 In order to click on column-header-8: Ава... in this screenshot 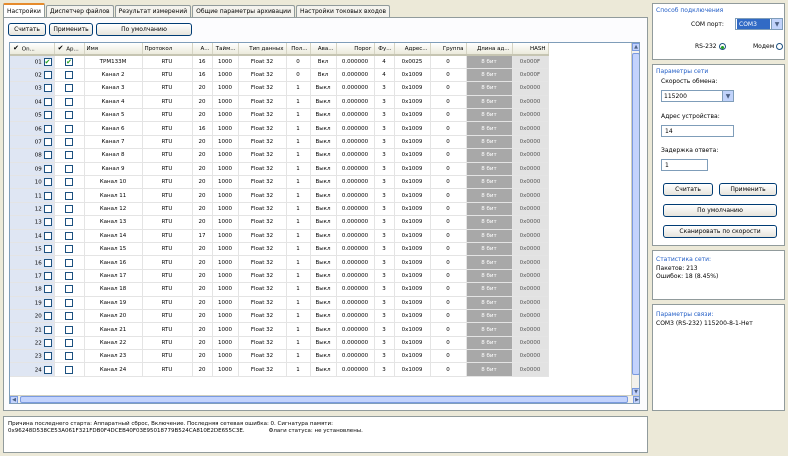, I will do `click(323, 49)`.